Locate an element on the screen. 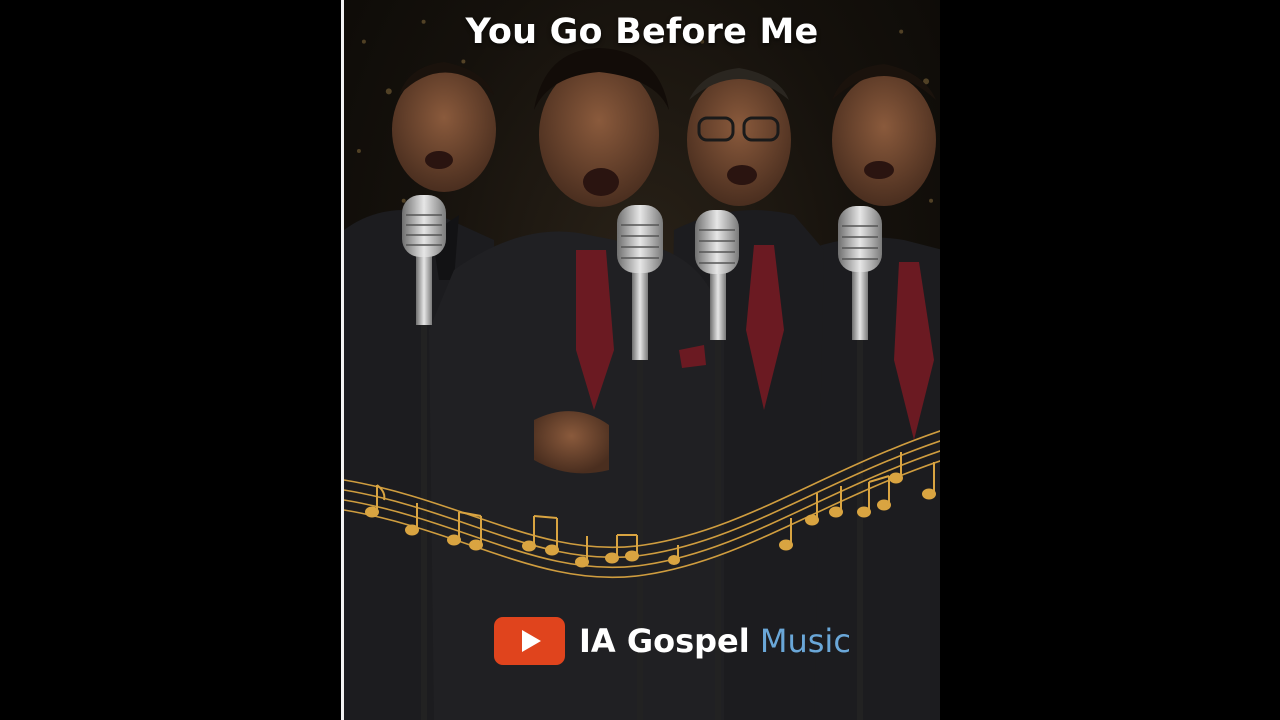 This screenshot has height=720, width=1280. channel-name-light: Music is located at coordinates (805, 641).